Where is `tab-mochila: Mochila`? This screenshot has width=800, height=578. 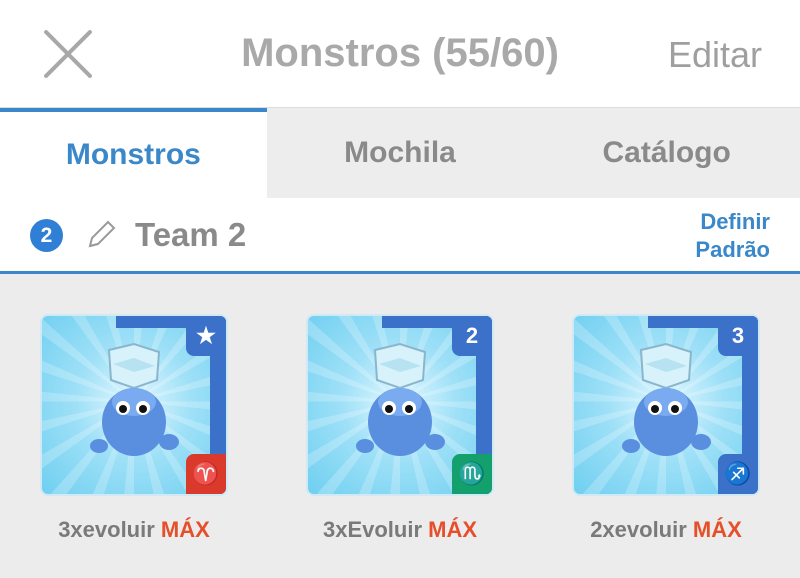
tab-mochila: Mochila is located at coordinates (400, 153).